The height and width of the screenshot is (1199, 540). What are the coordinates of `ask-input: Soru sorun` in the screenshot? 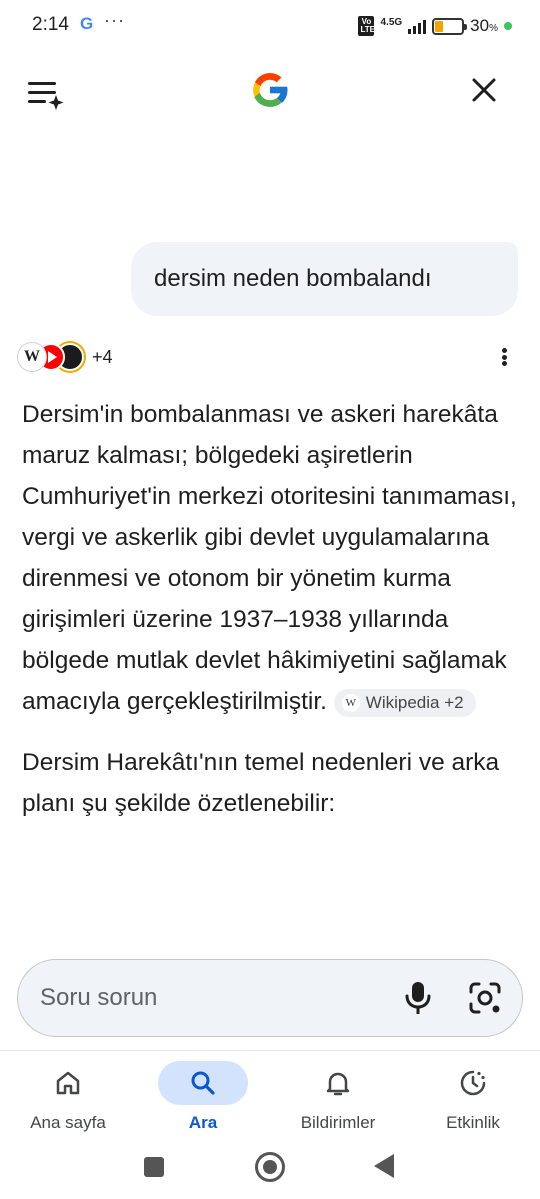 It's located at (270, 998).